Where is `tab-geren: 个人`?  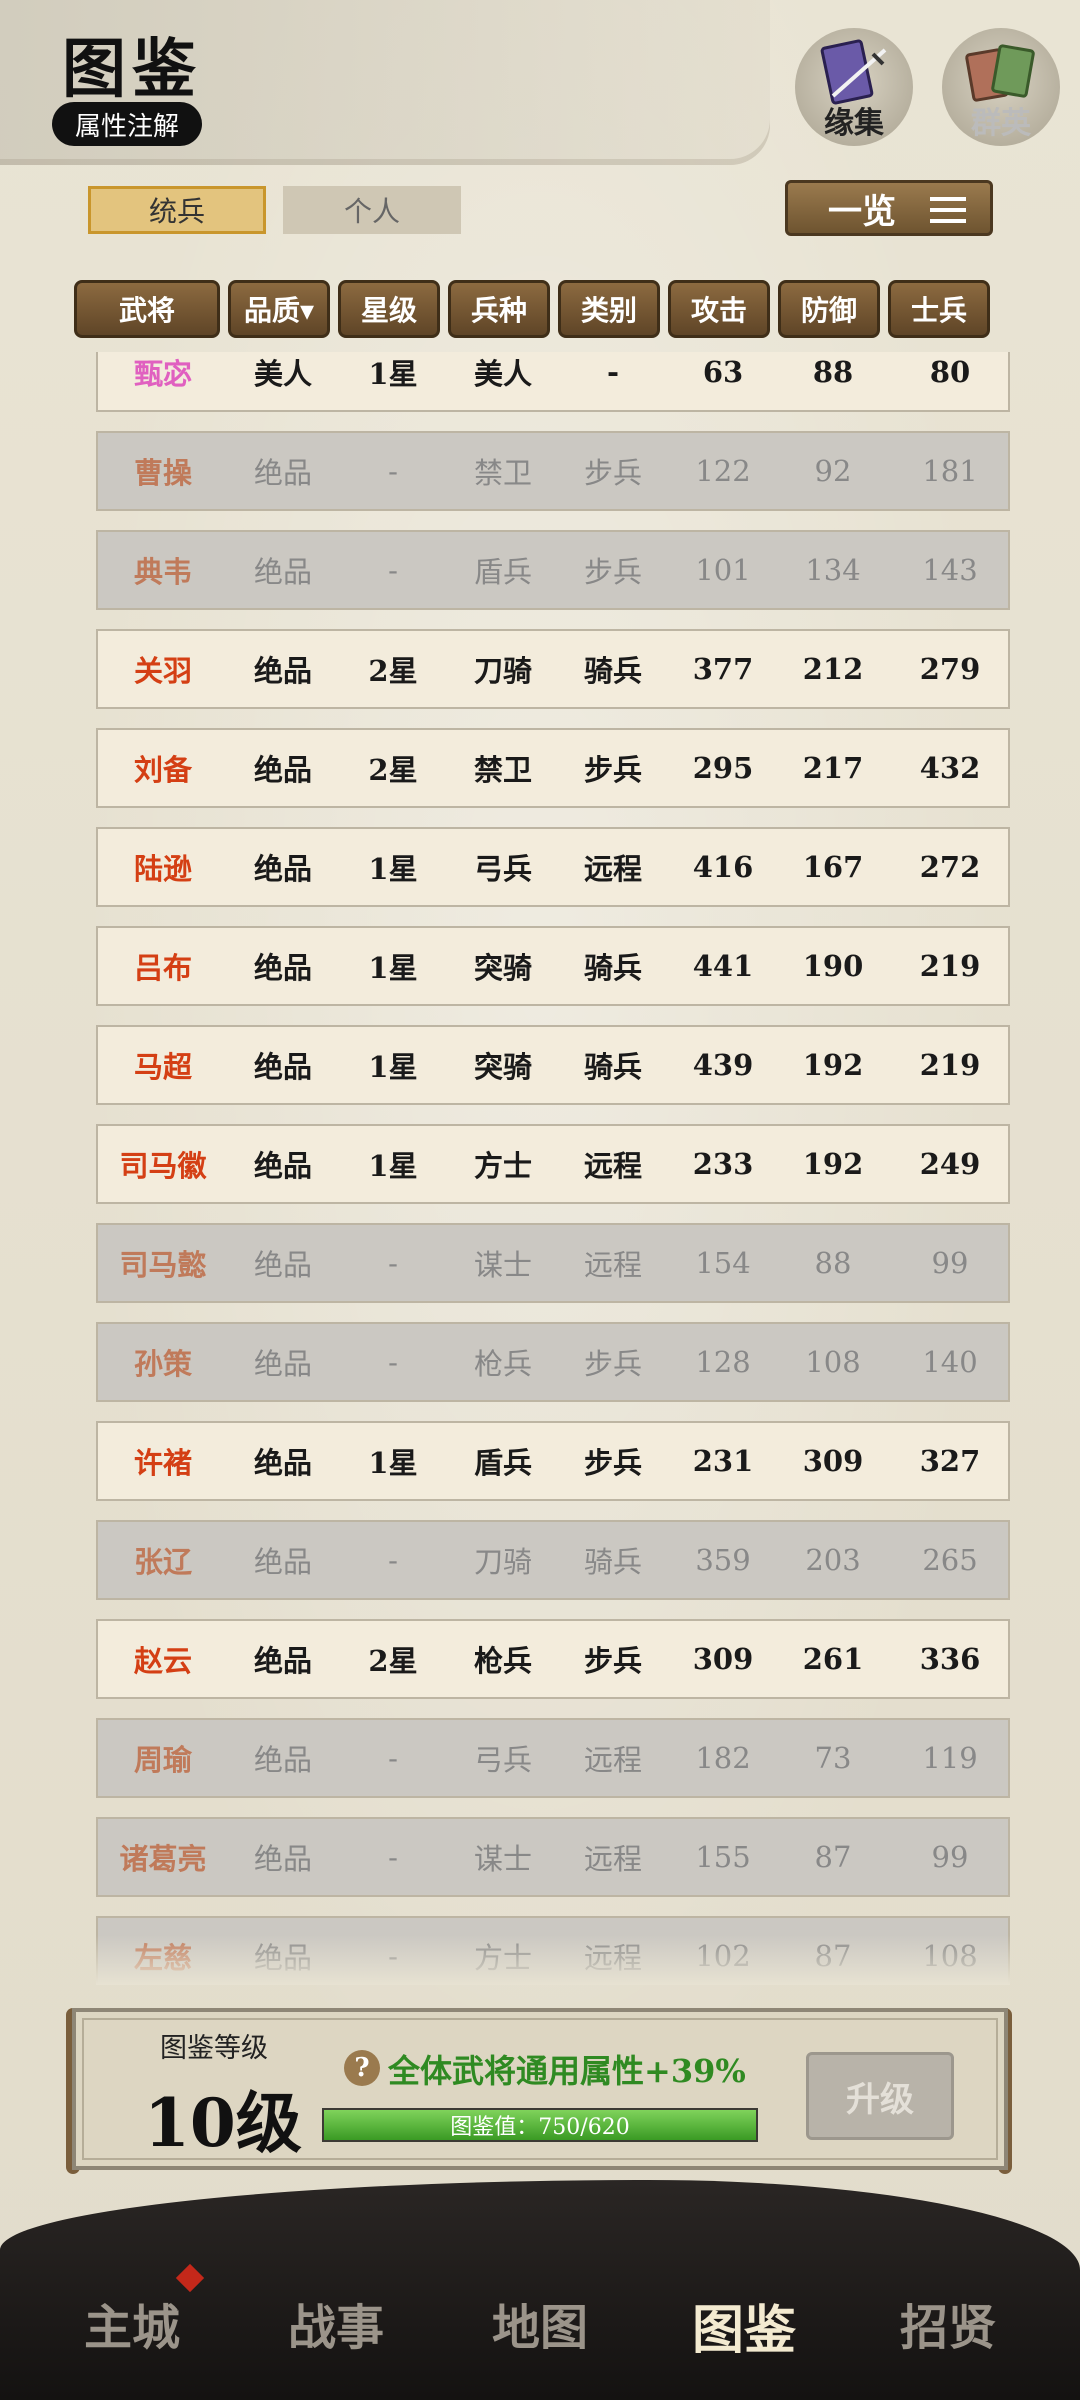 tab-geren: 个人 is located at coordinates (372, 210).